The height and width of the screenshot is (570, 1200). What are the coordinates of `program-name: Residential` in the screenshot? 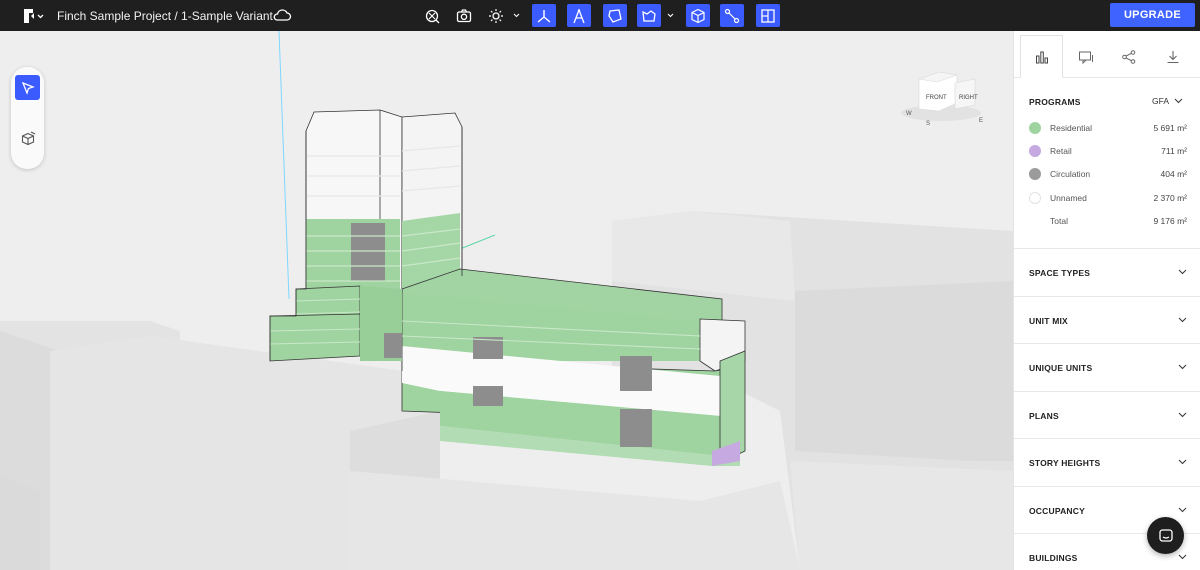 It's located at (1071, 128).